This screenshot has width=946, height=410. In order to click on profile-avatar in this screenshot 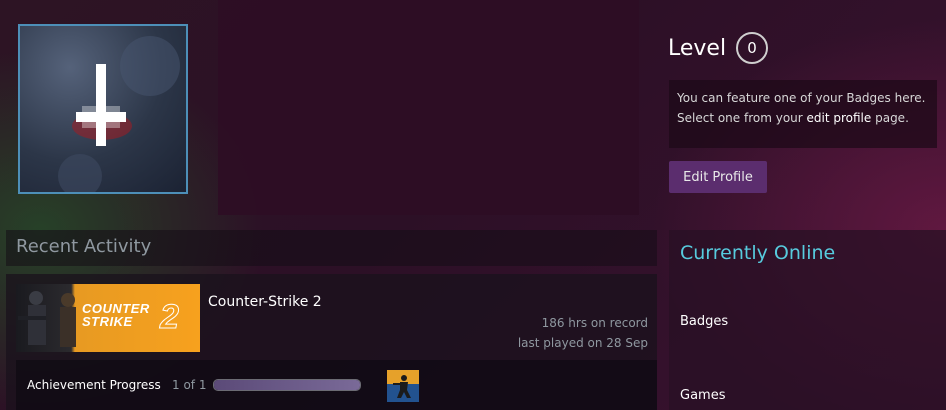, I will do `click(103, 109)`.